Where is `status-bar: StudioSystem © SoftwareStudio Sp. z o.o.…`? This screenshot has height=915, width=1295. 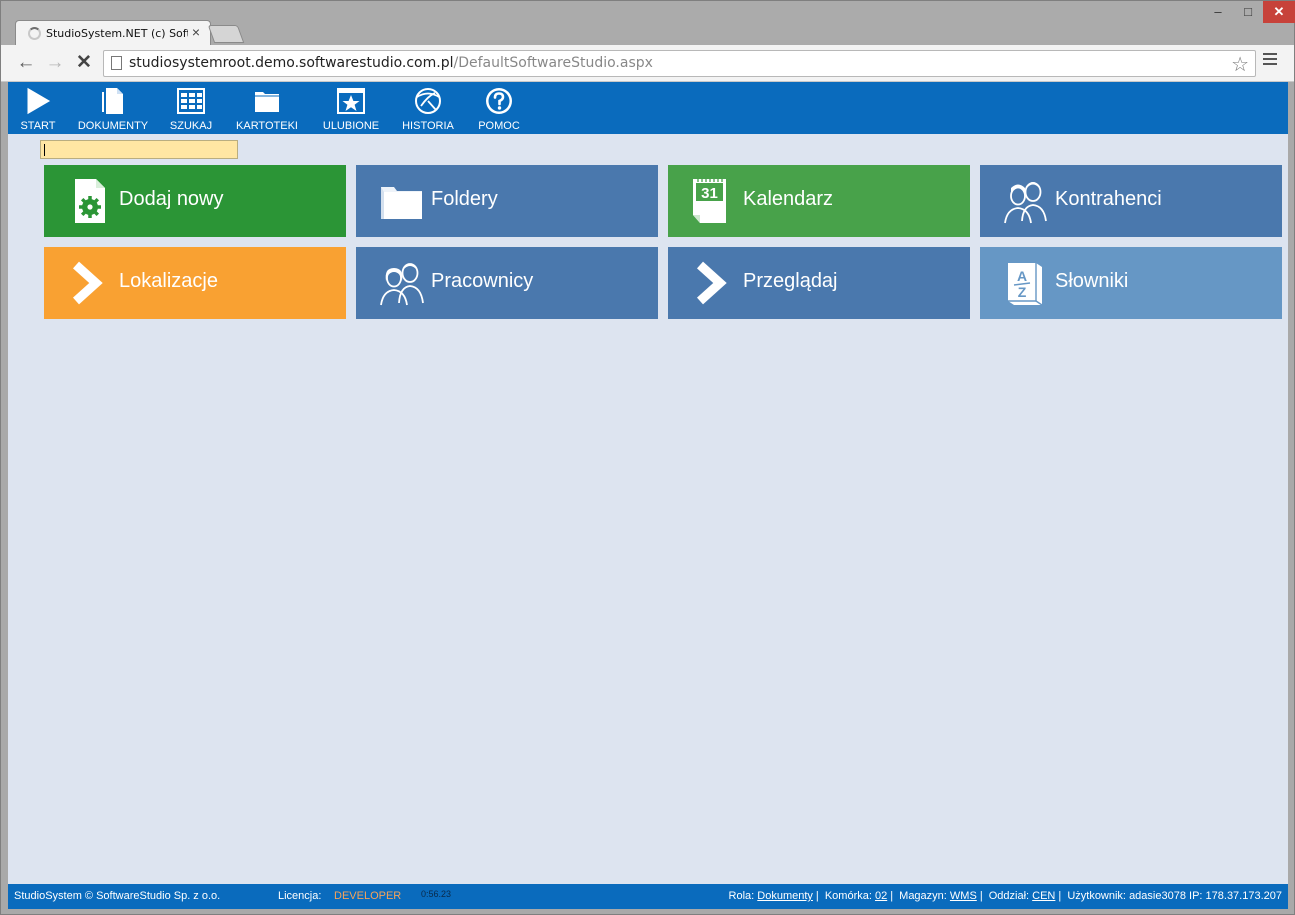
status-bar: StudioSystem © SoftwareStudio Sp. z o.o.… is located at coordinates (648, 896).